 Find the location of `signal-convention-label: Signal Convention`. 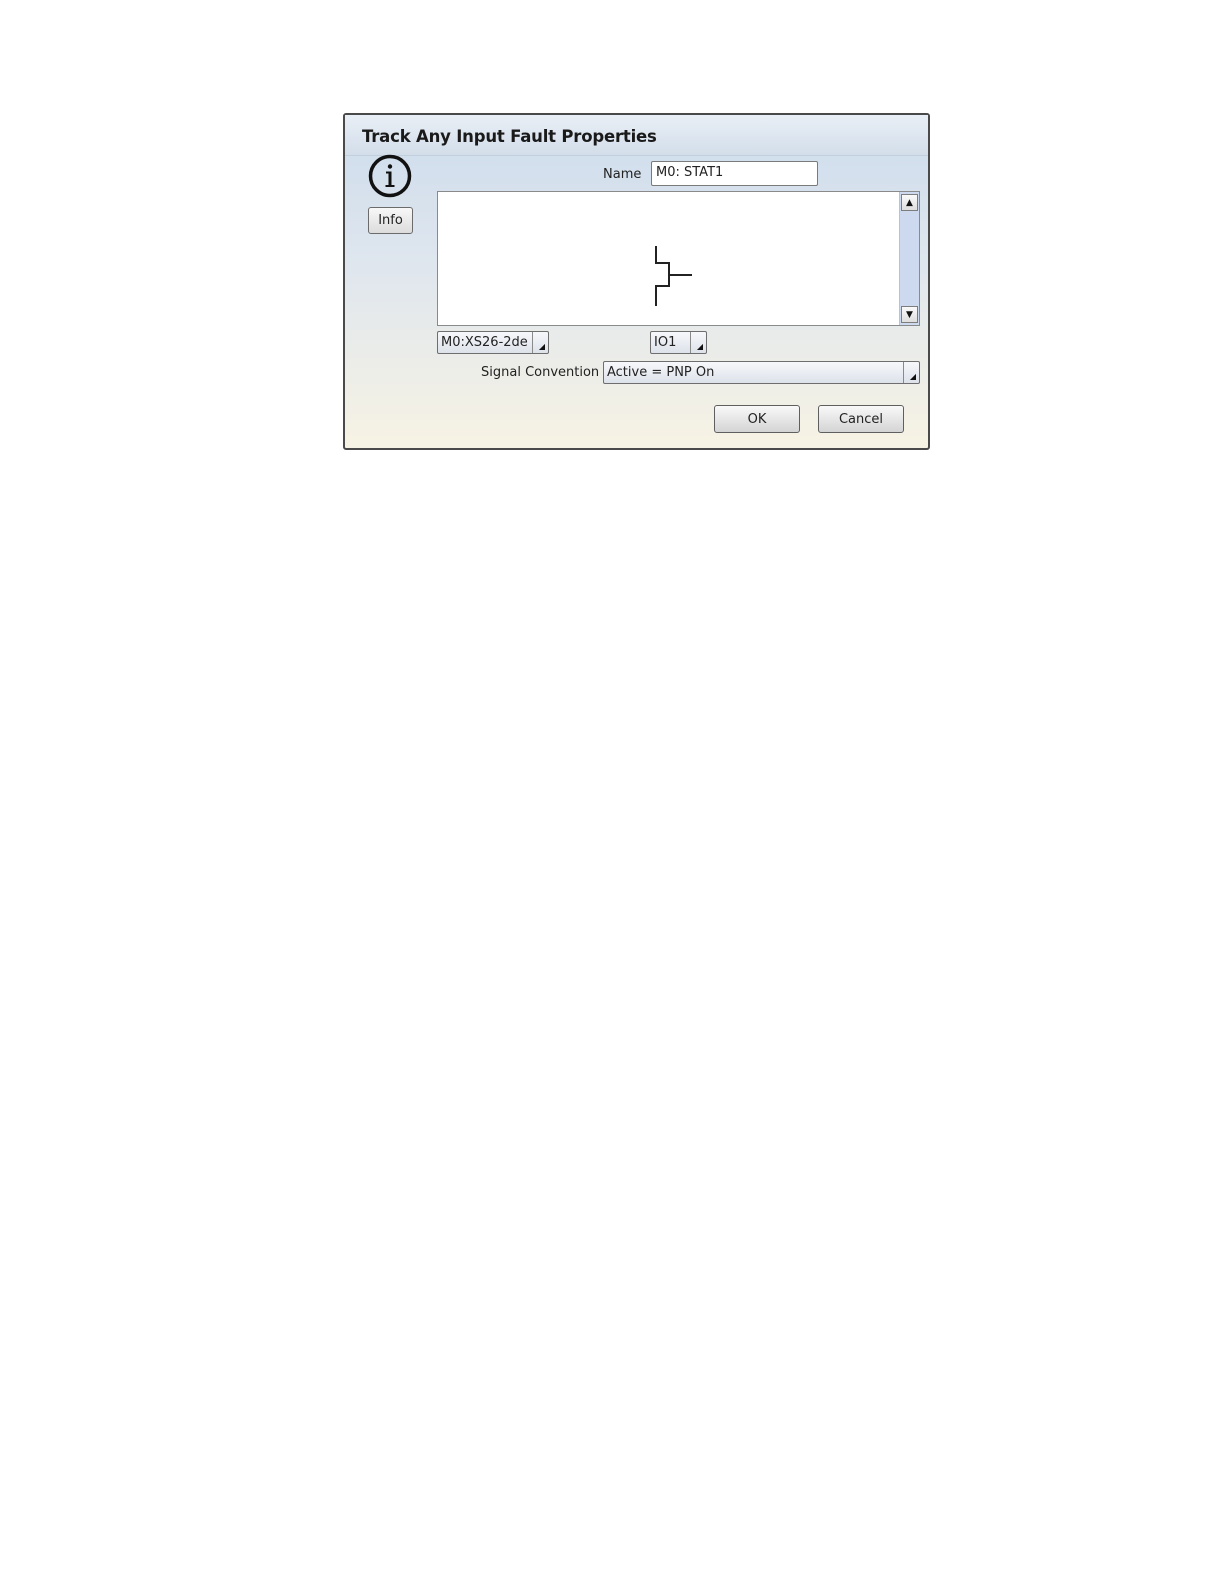

signal-convention-label: Signal Convention is located at coordinates (540, 372).